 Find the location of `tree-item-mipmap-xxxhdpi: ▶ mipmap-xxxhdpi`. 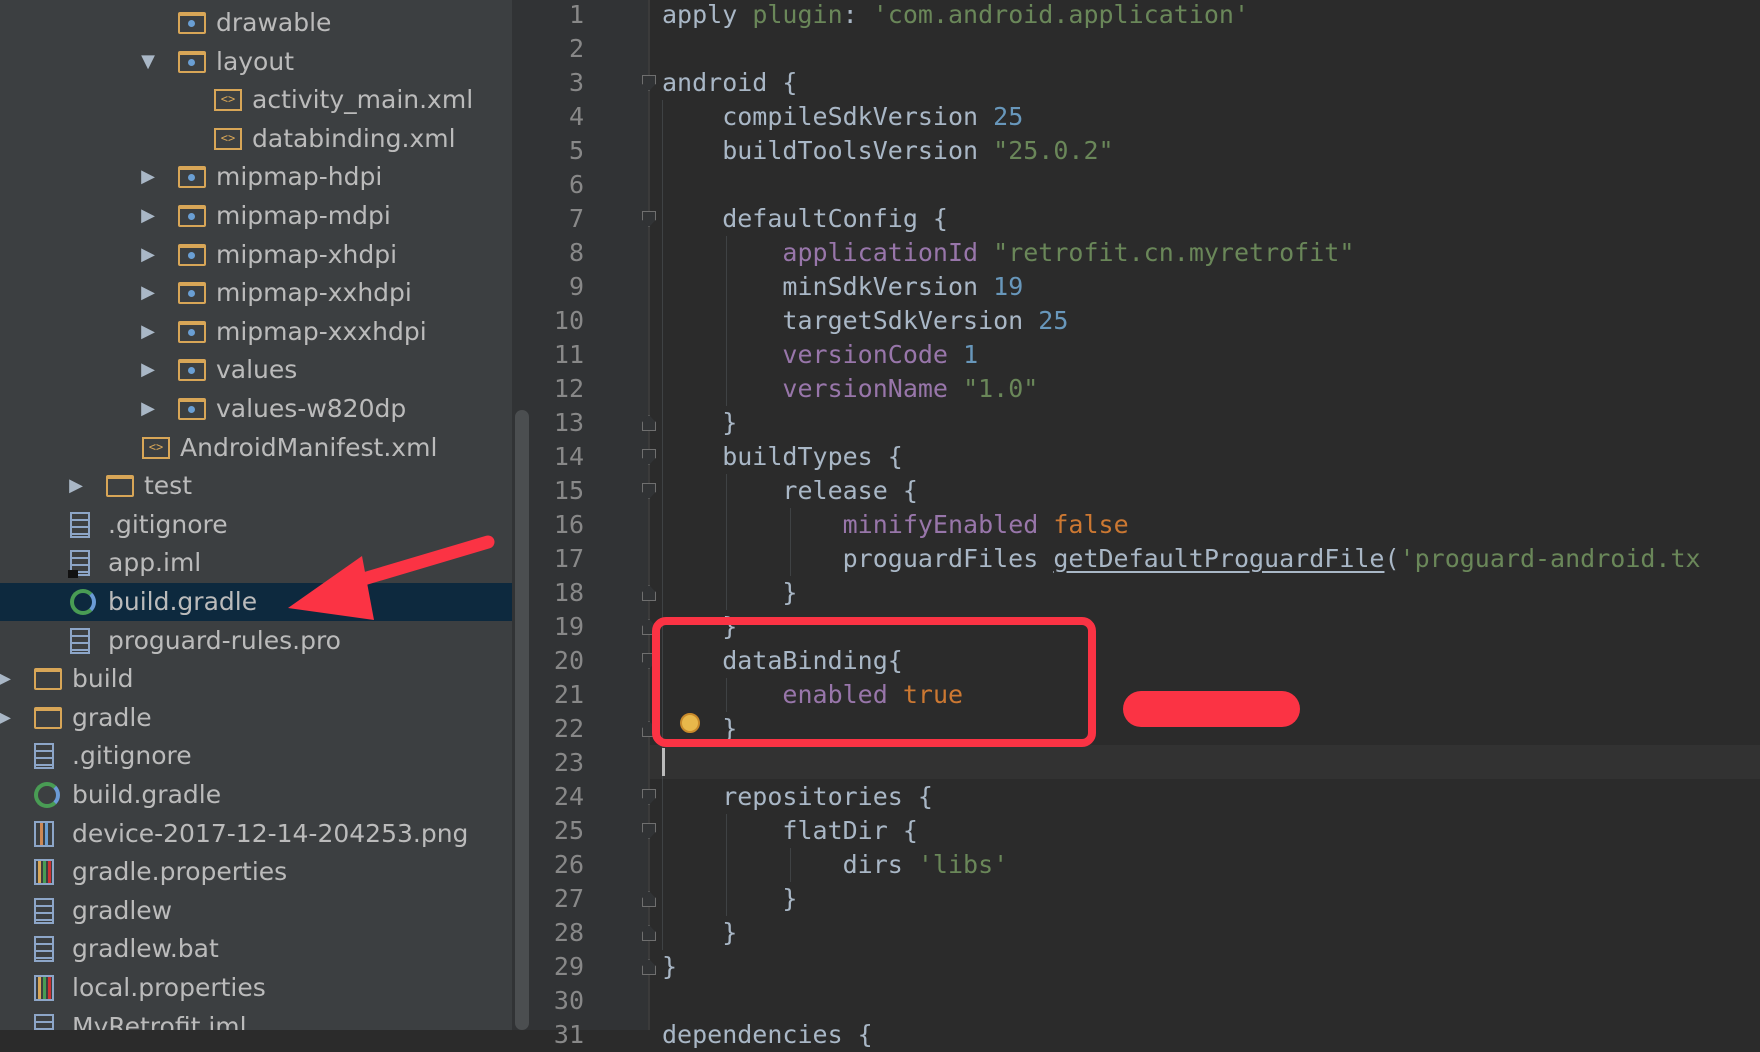

tree-item-mipmap-xxxhdpi: ▶ mipmap-xxxhdpi is located at coordinates (256, 332).